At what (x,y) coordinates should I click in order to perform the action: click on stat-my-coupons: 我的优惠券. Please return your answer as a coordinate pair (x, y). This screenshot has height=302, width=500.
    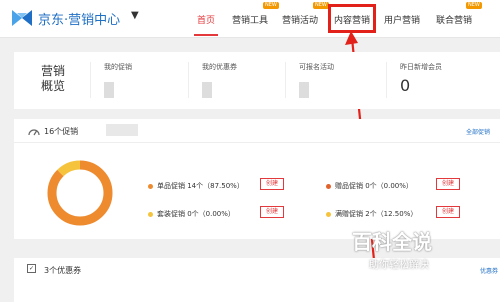
    Looking at the image, I should click on (219, 80).